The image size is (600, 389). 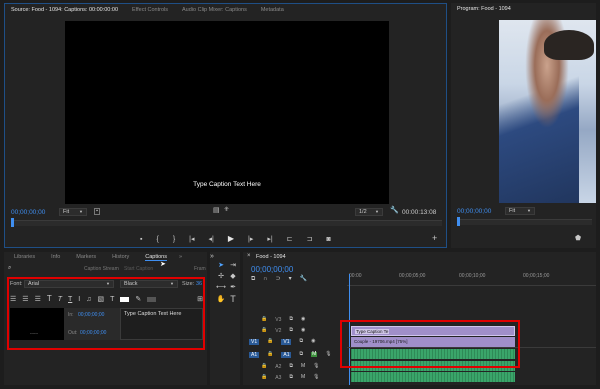 I want to click on tab-markers: Markers, so click(x=86, y=257).